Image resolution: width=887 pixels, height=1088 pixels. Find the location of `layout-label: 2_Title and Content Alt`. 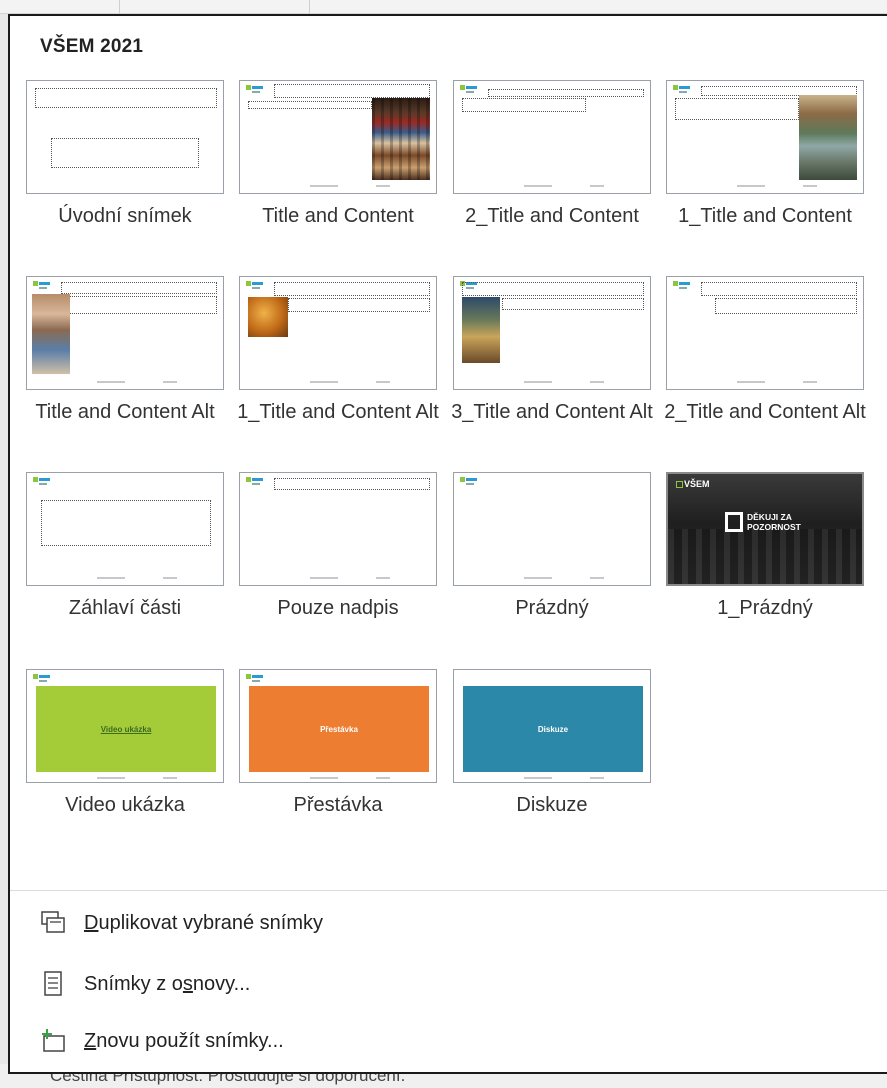

layout-label: 2_Title and Content Alt is located at coordinates (765, 412).